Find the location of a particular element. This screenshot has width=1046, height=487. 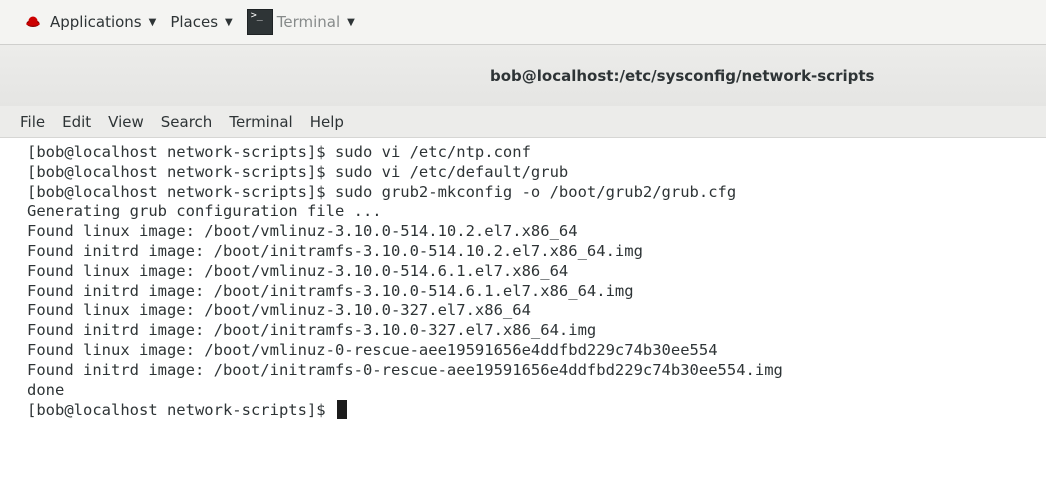

places-menu-label: Places is located at coordinates (194, 22).